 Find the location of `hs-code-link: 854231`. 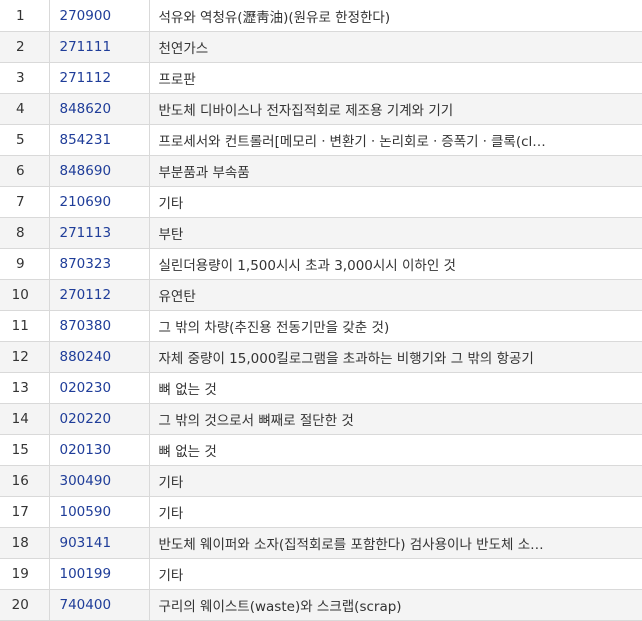

hs-code-link: 854231 is located at coordinates (86, 140).